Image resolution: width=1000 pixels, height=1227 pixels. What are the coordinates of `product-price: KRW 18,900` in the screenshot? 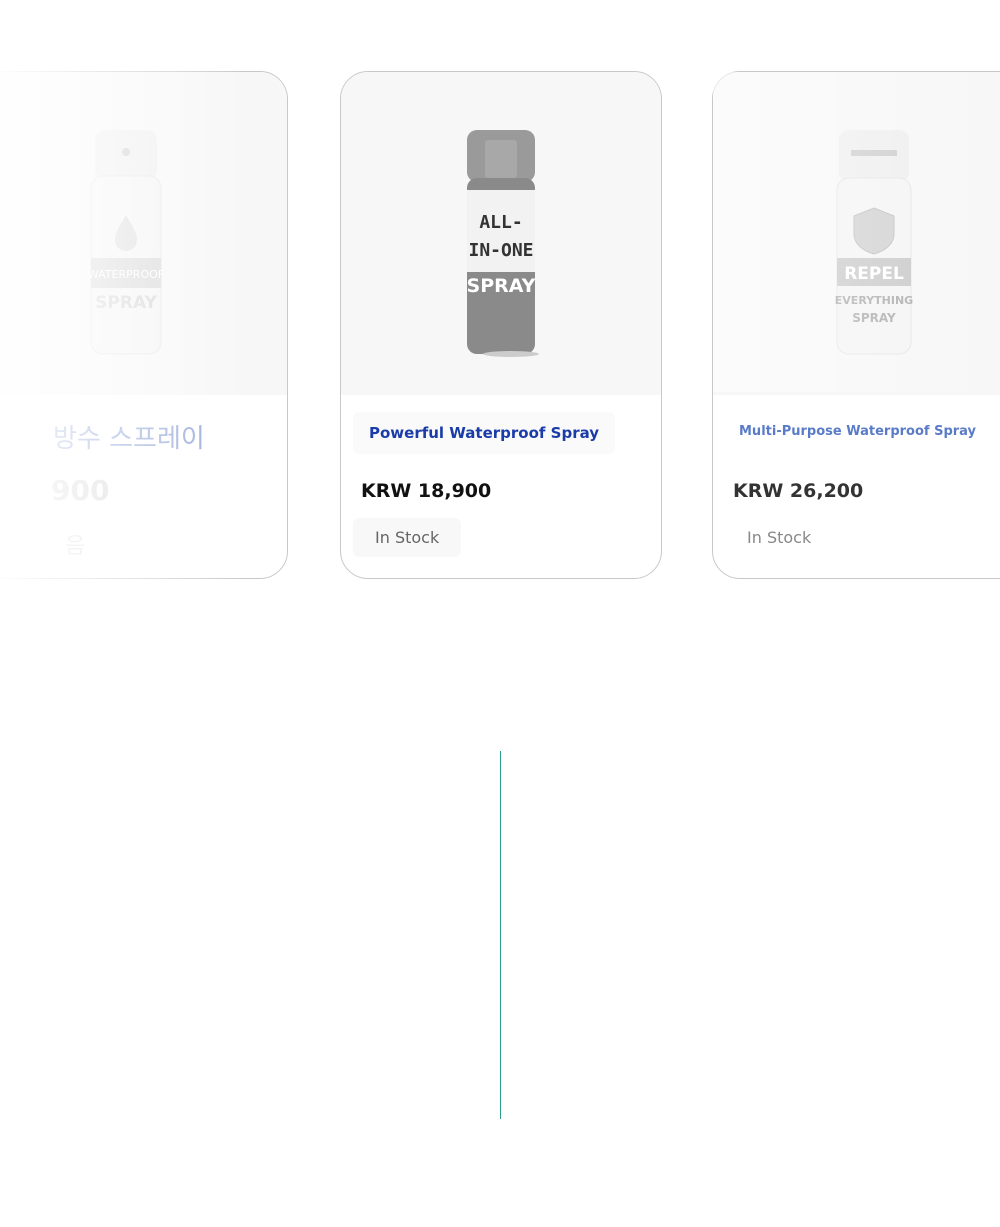 It's located at (426, 491).